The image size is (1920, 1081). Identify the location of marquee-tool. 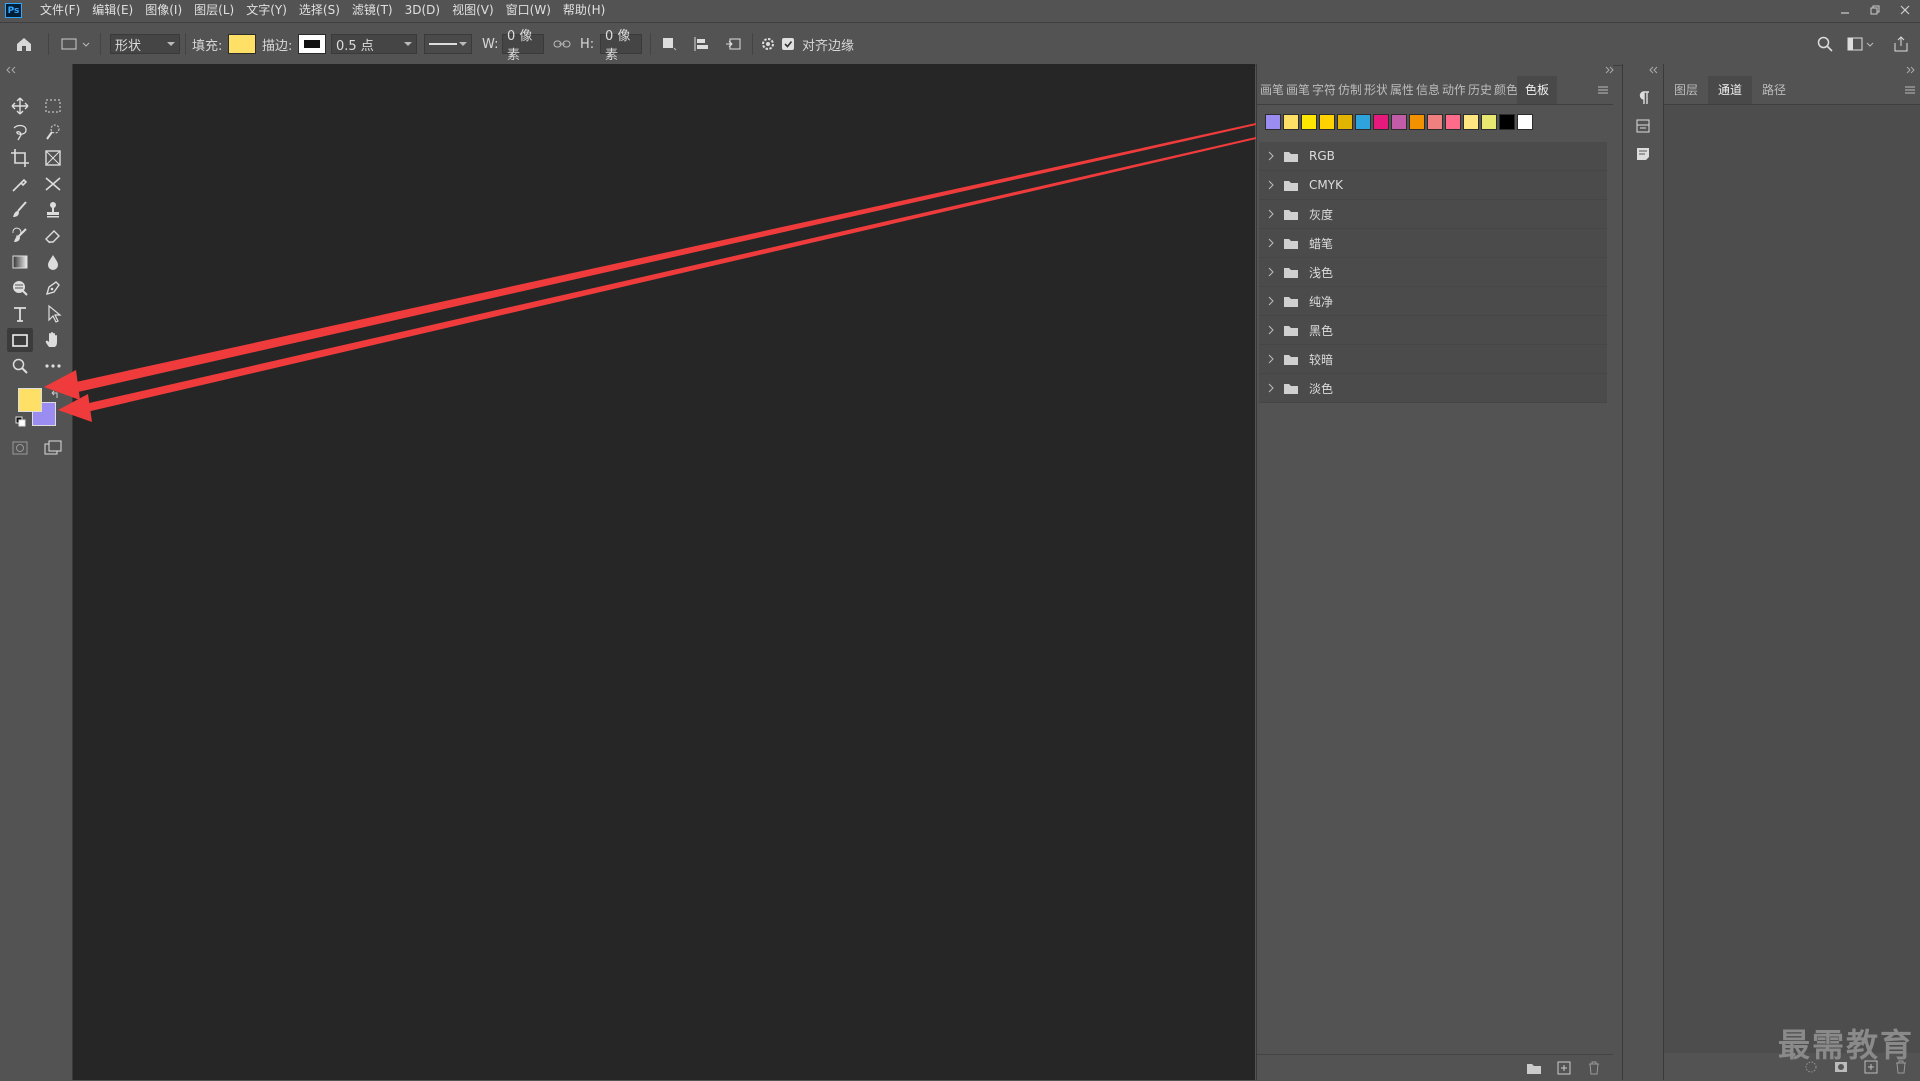
(53, 106).